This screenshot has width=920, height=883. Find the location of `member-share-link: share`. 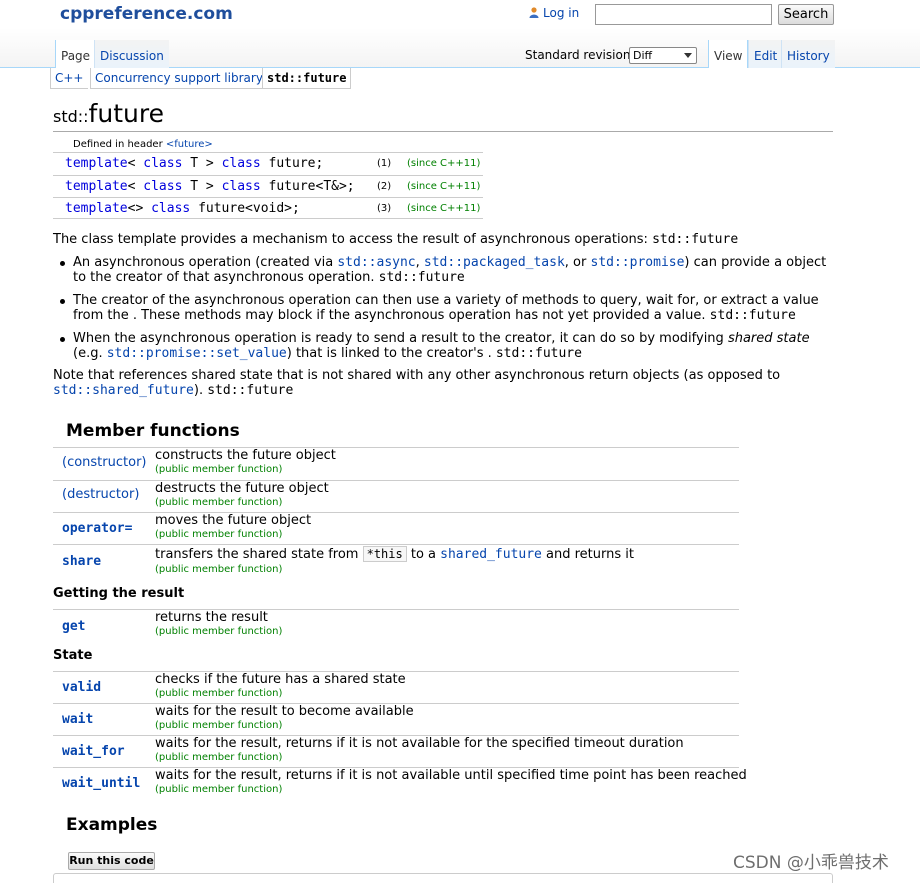

member-share-link: share is located at coordinates (81, 561).